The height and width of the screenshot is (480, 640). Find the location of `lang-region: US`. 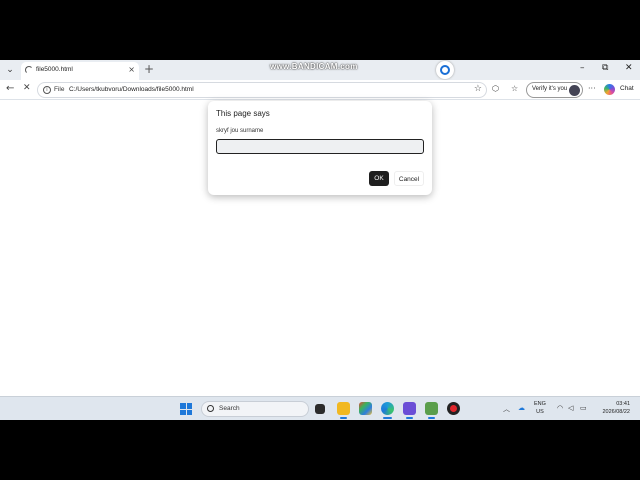

lang-region: US is located at coordinates (540, 412).